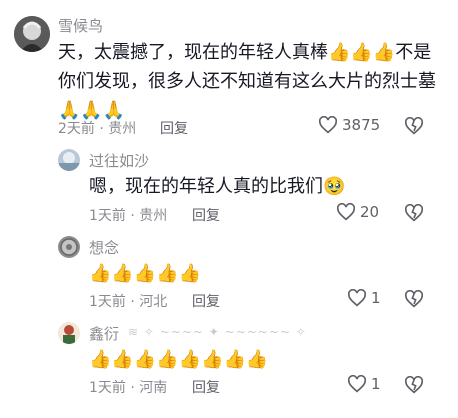 This screenshot has height=418, width=458. What do you see at coordinates (97, 129) in the screenshot?
I see `comment-meta: 2天前 · 贵州` at bounding box center [97, 129].